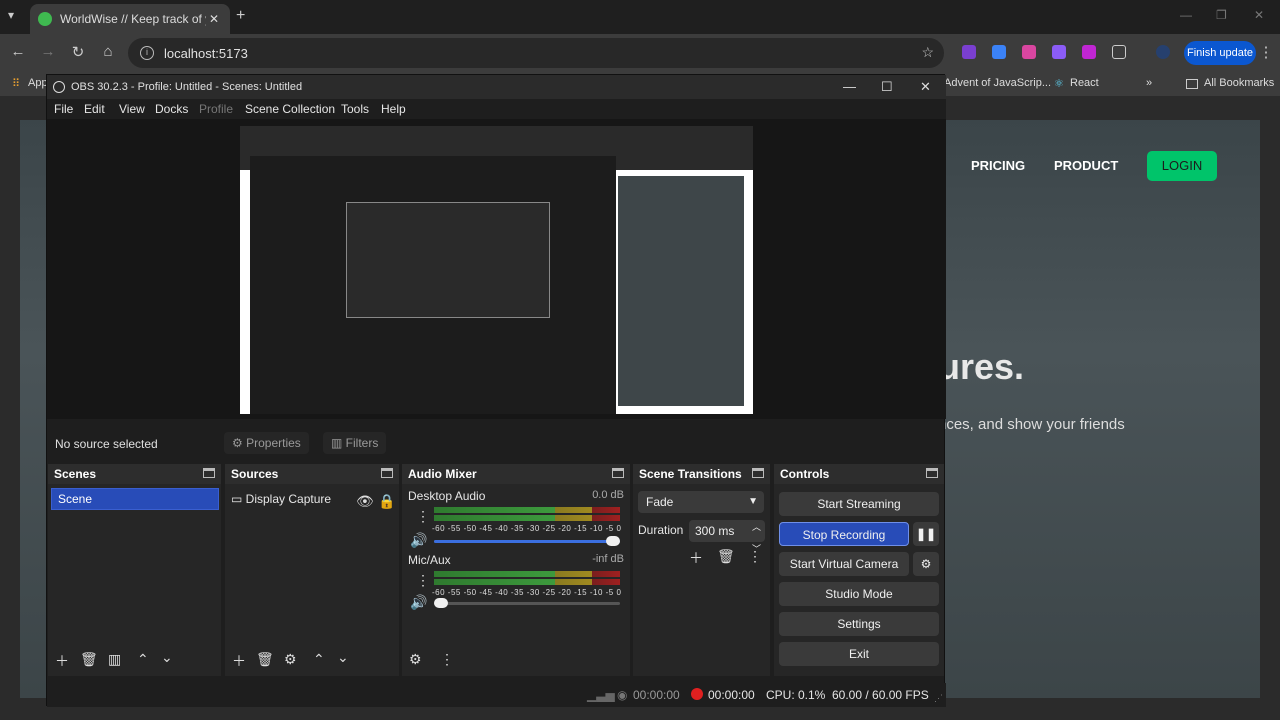 The width and height of the screenshot is (1280, 720). I want to click on lock-icon: 🔒, so click(386, 501).